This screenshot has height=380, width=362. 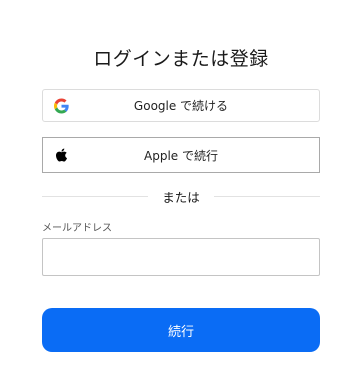 What do you see at coordinates (77, 228) in the screenshot?
I see `email-label: メールアドレス` at bounding box center [77, 228].